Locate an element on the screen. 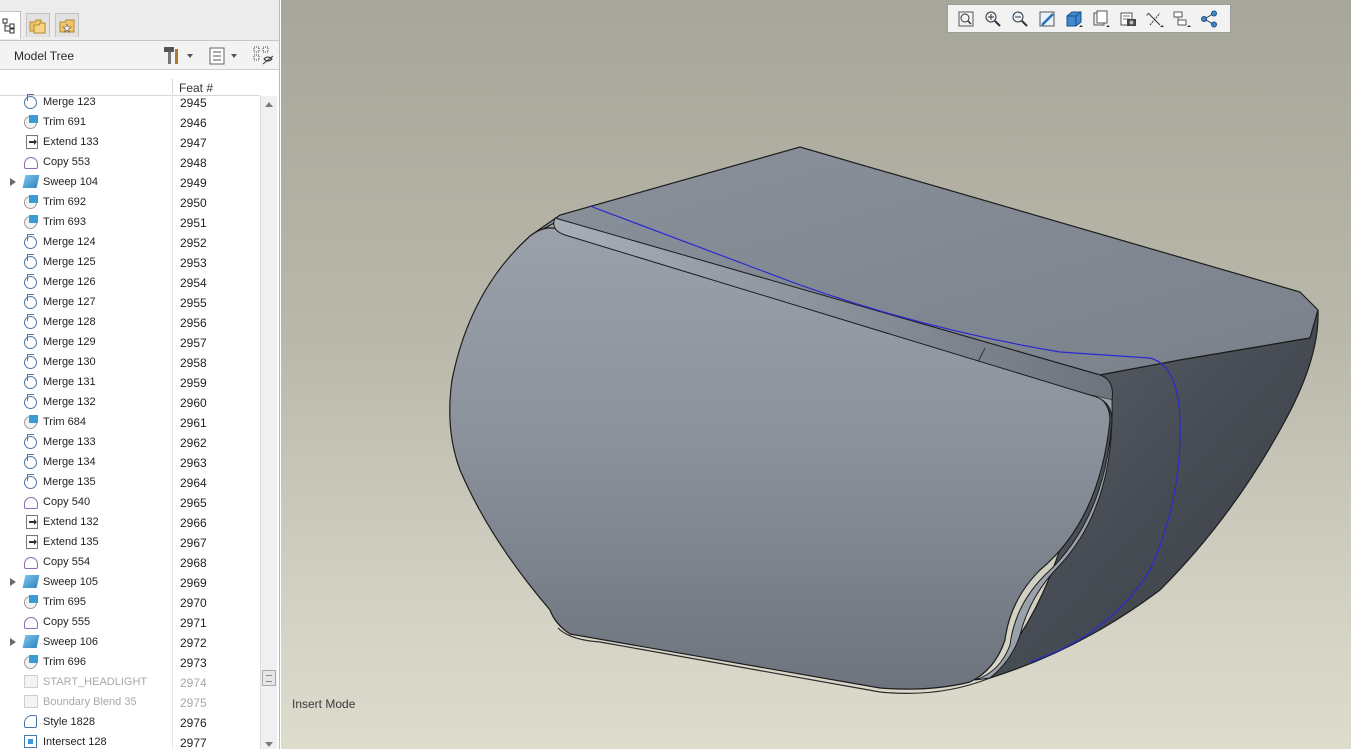 The width and height of the screenshot is (1351, 749). feature-number: 2970 is located at coordinates (193, 603).